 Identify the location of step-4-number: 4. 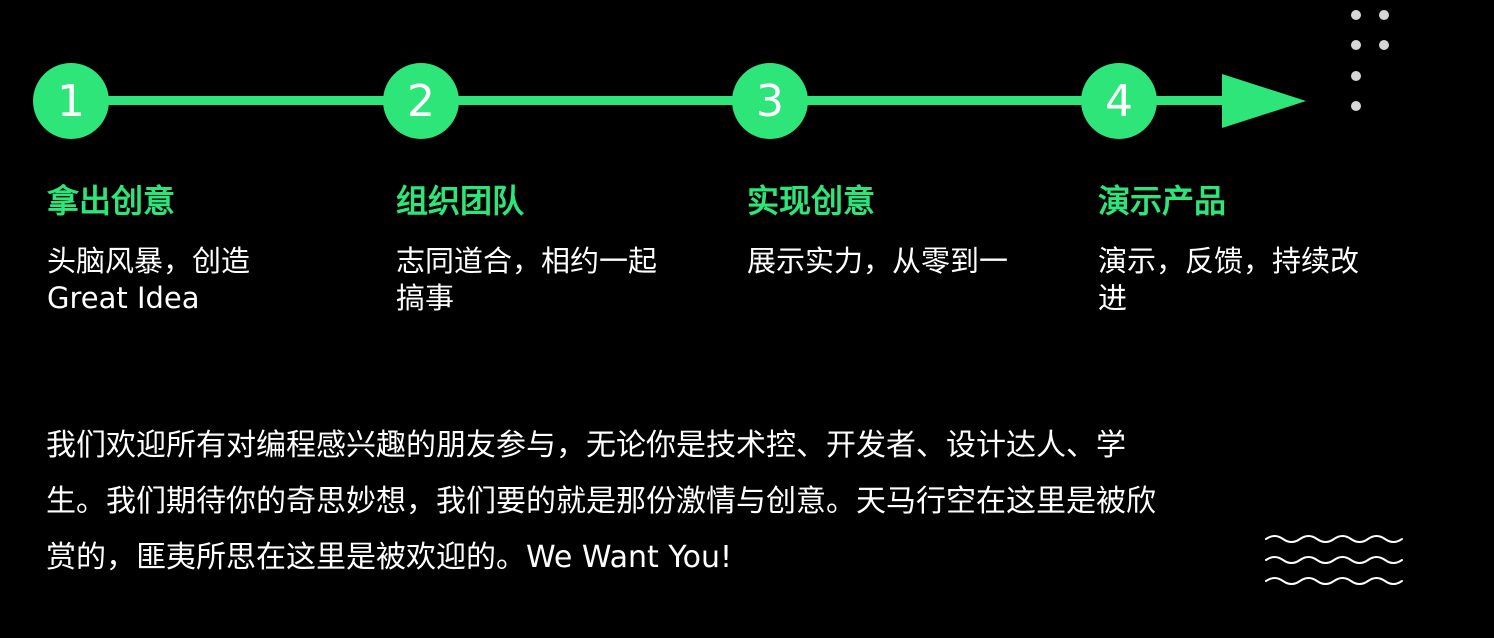
(1119, 101).